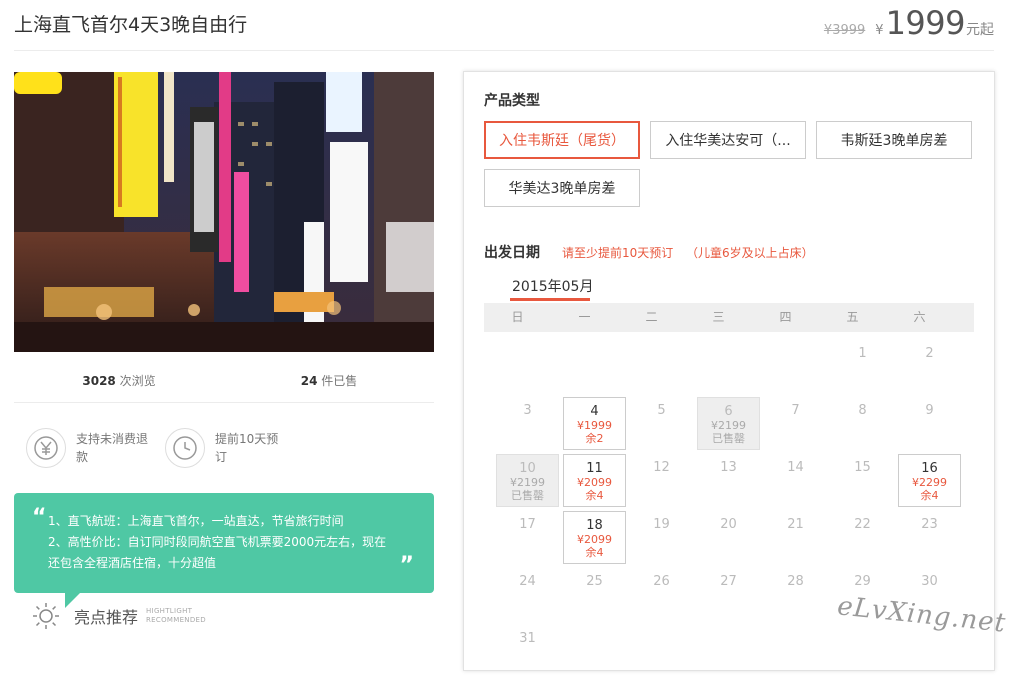 The width and height of the screenshot is (1018, 678). I want to click on sold-label: 件已售, so click(339, 381).